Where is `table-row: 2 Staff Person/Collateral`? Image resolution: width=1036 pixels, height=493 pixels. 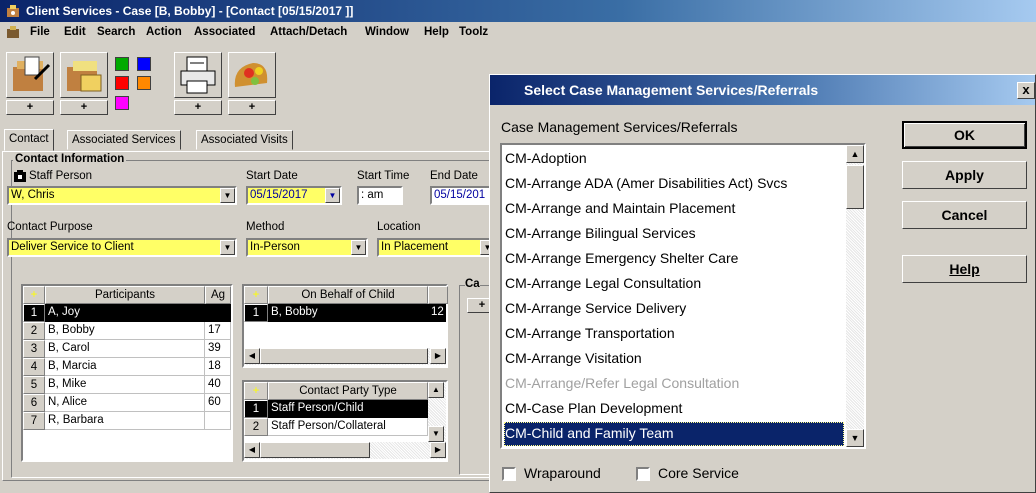 table-row: 2 Staff Person/Collateral is located at coordinates (336, 427).